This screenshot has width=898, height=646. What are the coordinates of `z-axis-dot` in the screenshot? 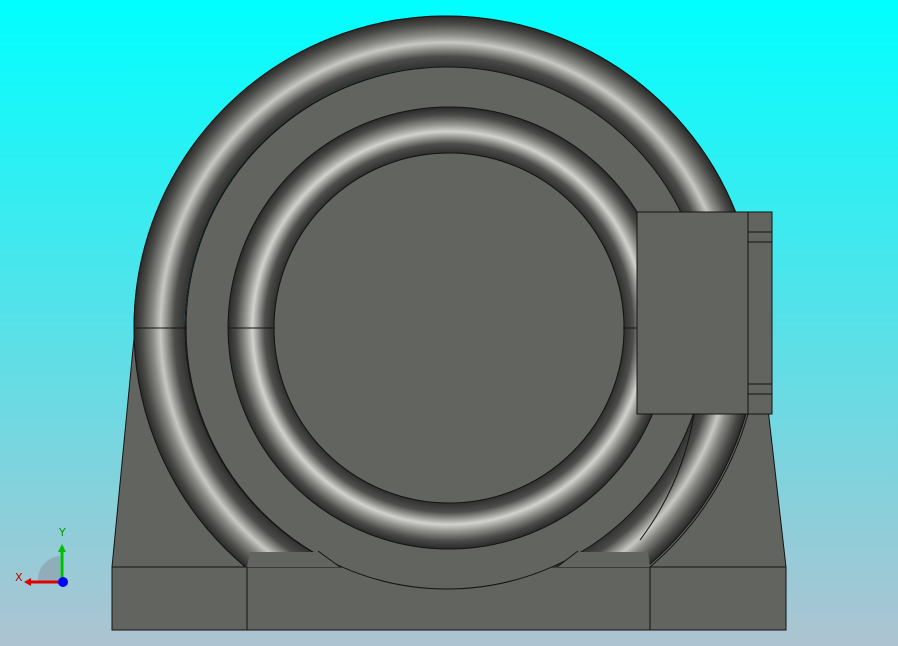 It's located at (63, 582).